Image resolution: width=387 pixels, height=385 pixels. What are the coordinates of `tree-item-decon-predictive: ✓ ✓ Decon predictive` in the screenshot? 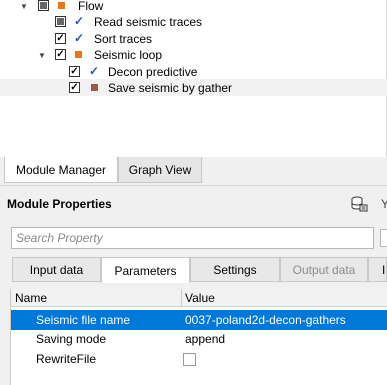 It's located at (193, 72).